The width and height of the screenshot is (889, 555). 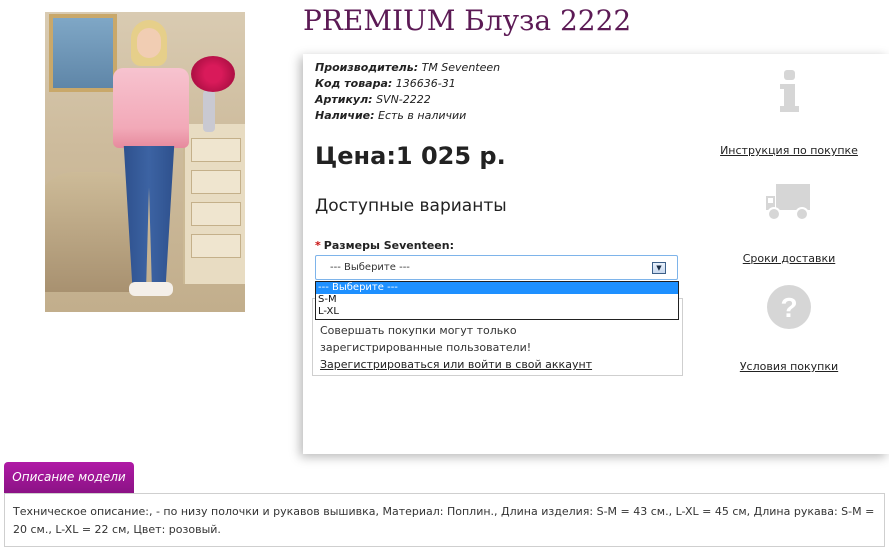 I want to click on delivery-terms-link: Сроки доставки, so click(x=789, y=258).